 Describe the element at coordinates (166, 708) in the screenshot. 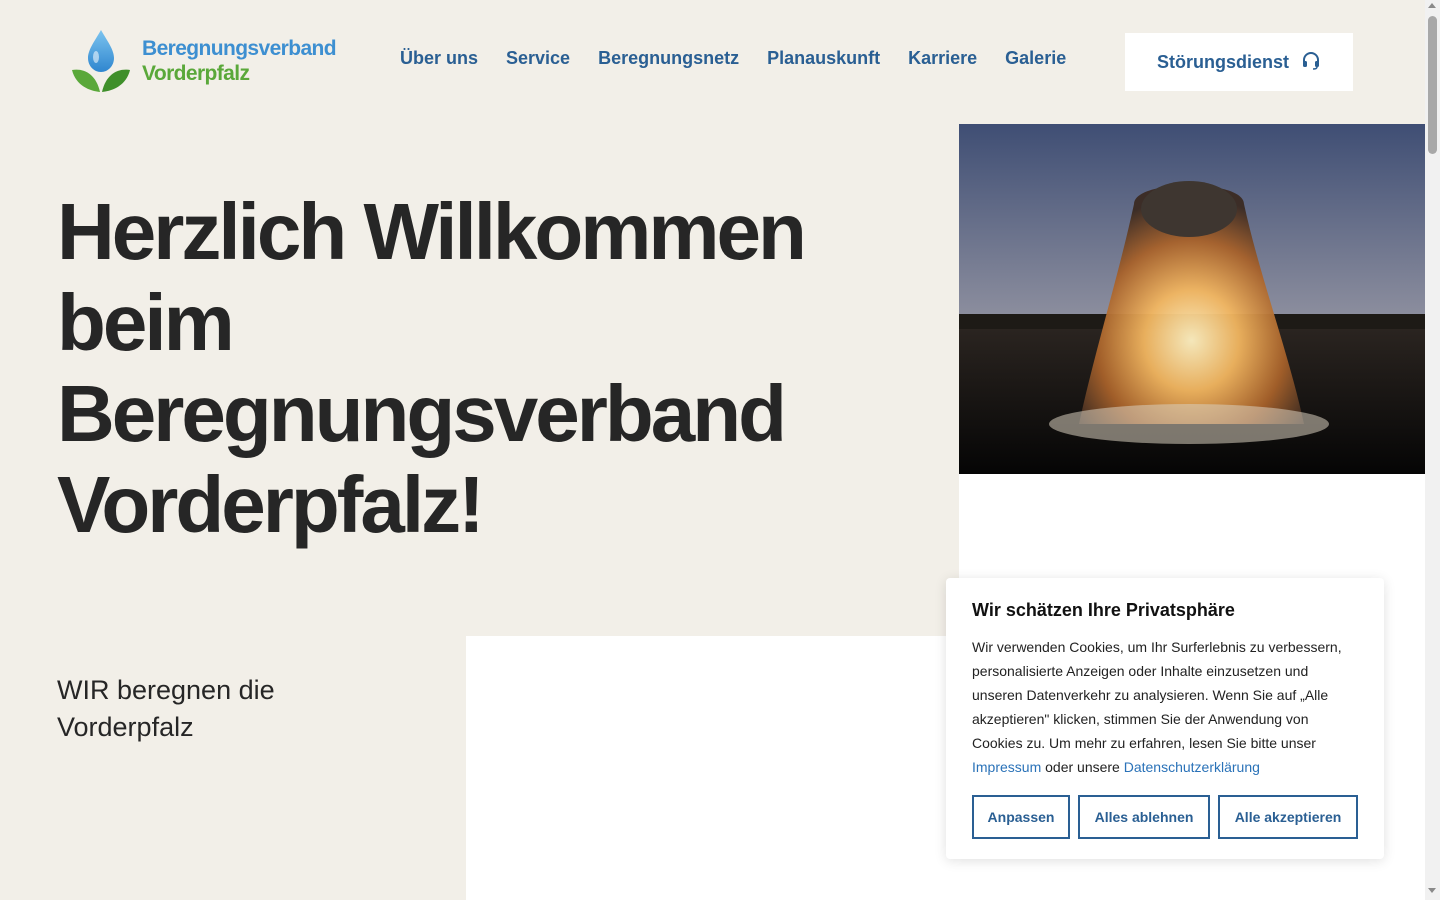

I see `hero-tagline: WIR beregnen die Vorderpfalz` at that location.